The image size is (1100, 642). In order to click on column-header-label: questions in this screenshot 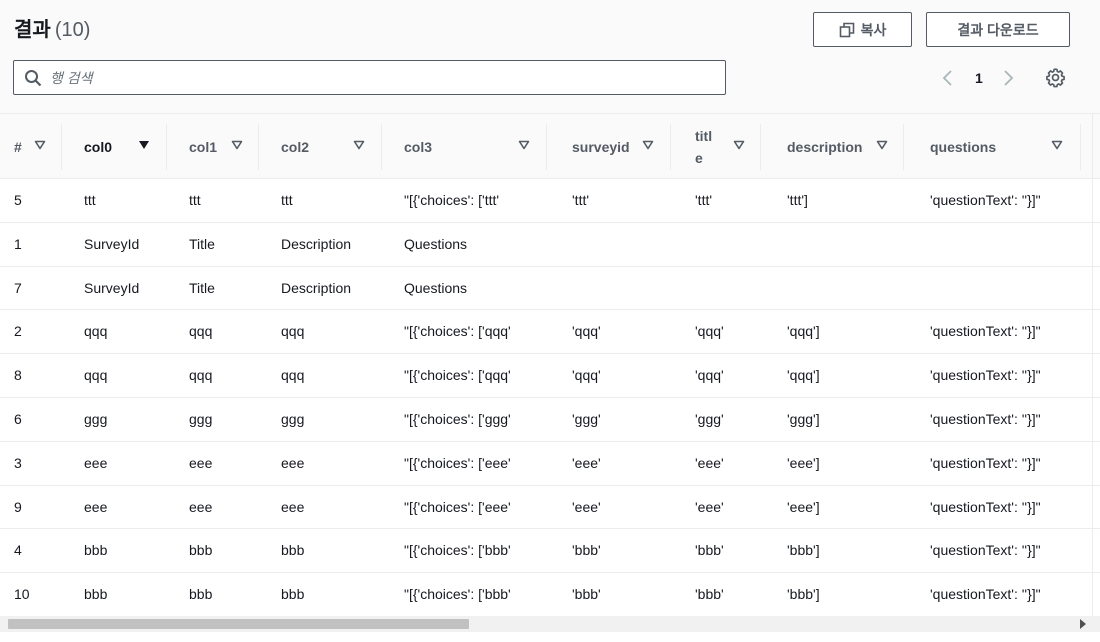, I will do `click(963, 146)`.